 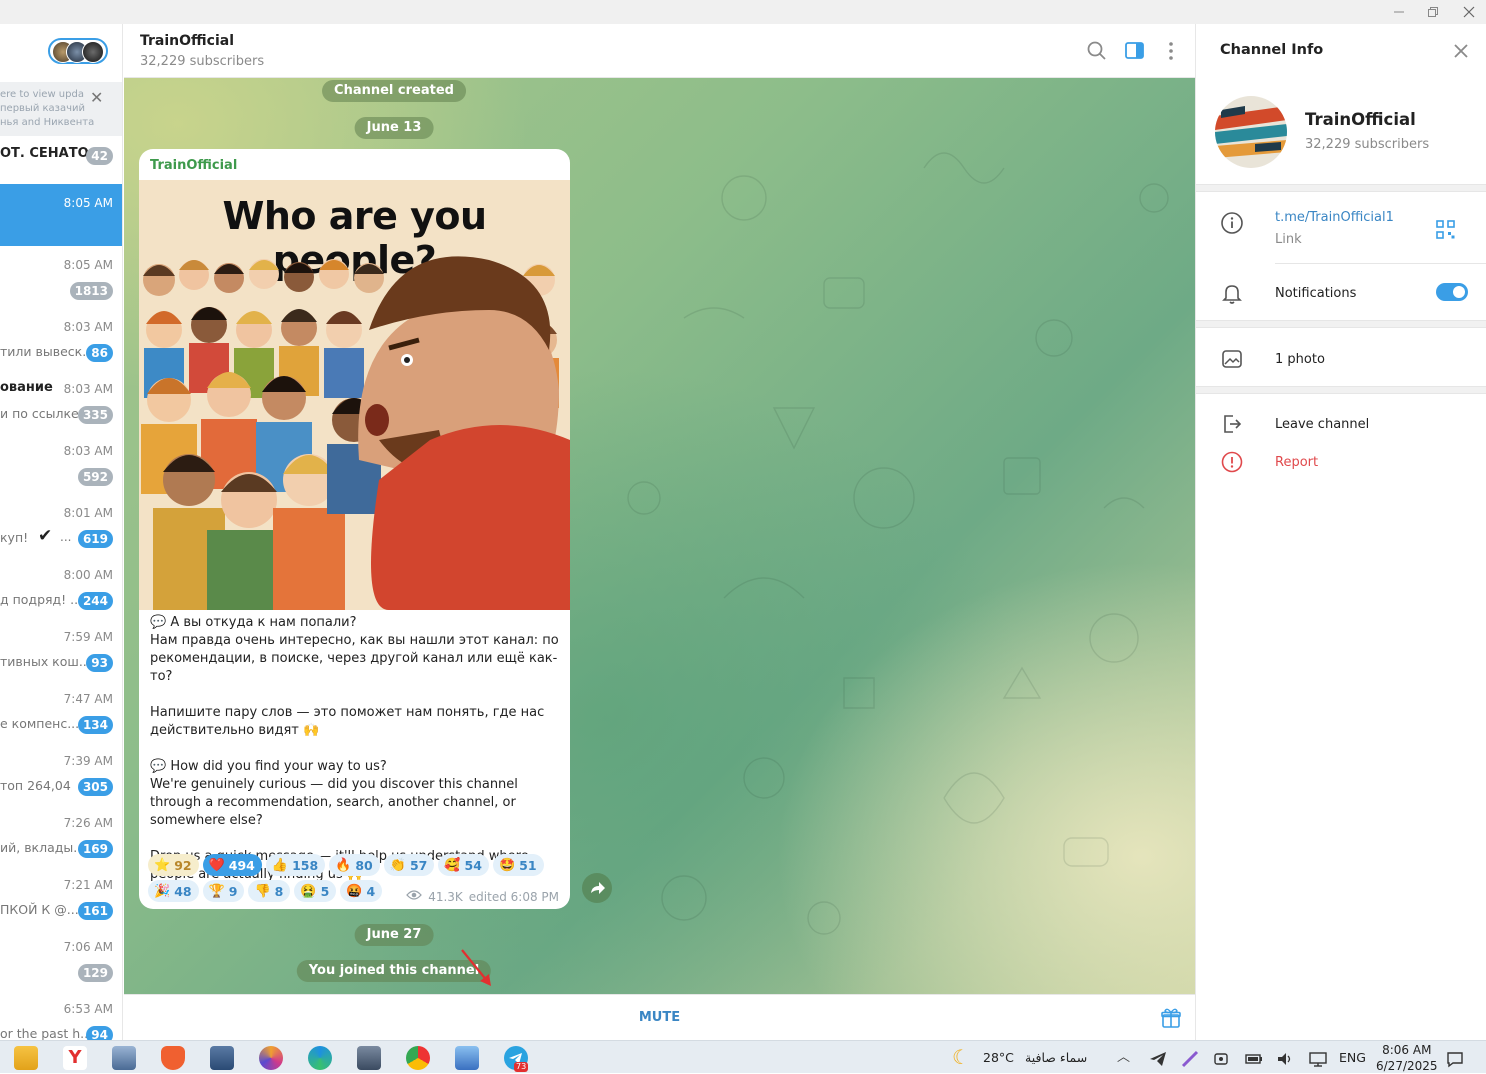 I want to click on leave-icon, so click(x=1232, y=424).